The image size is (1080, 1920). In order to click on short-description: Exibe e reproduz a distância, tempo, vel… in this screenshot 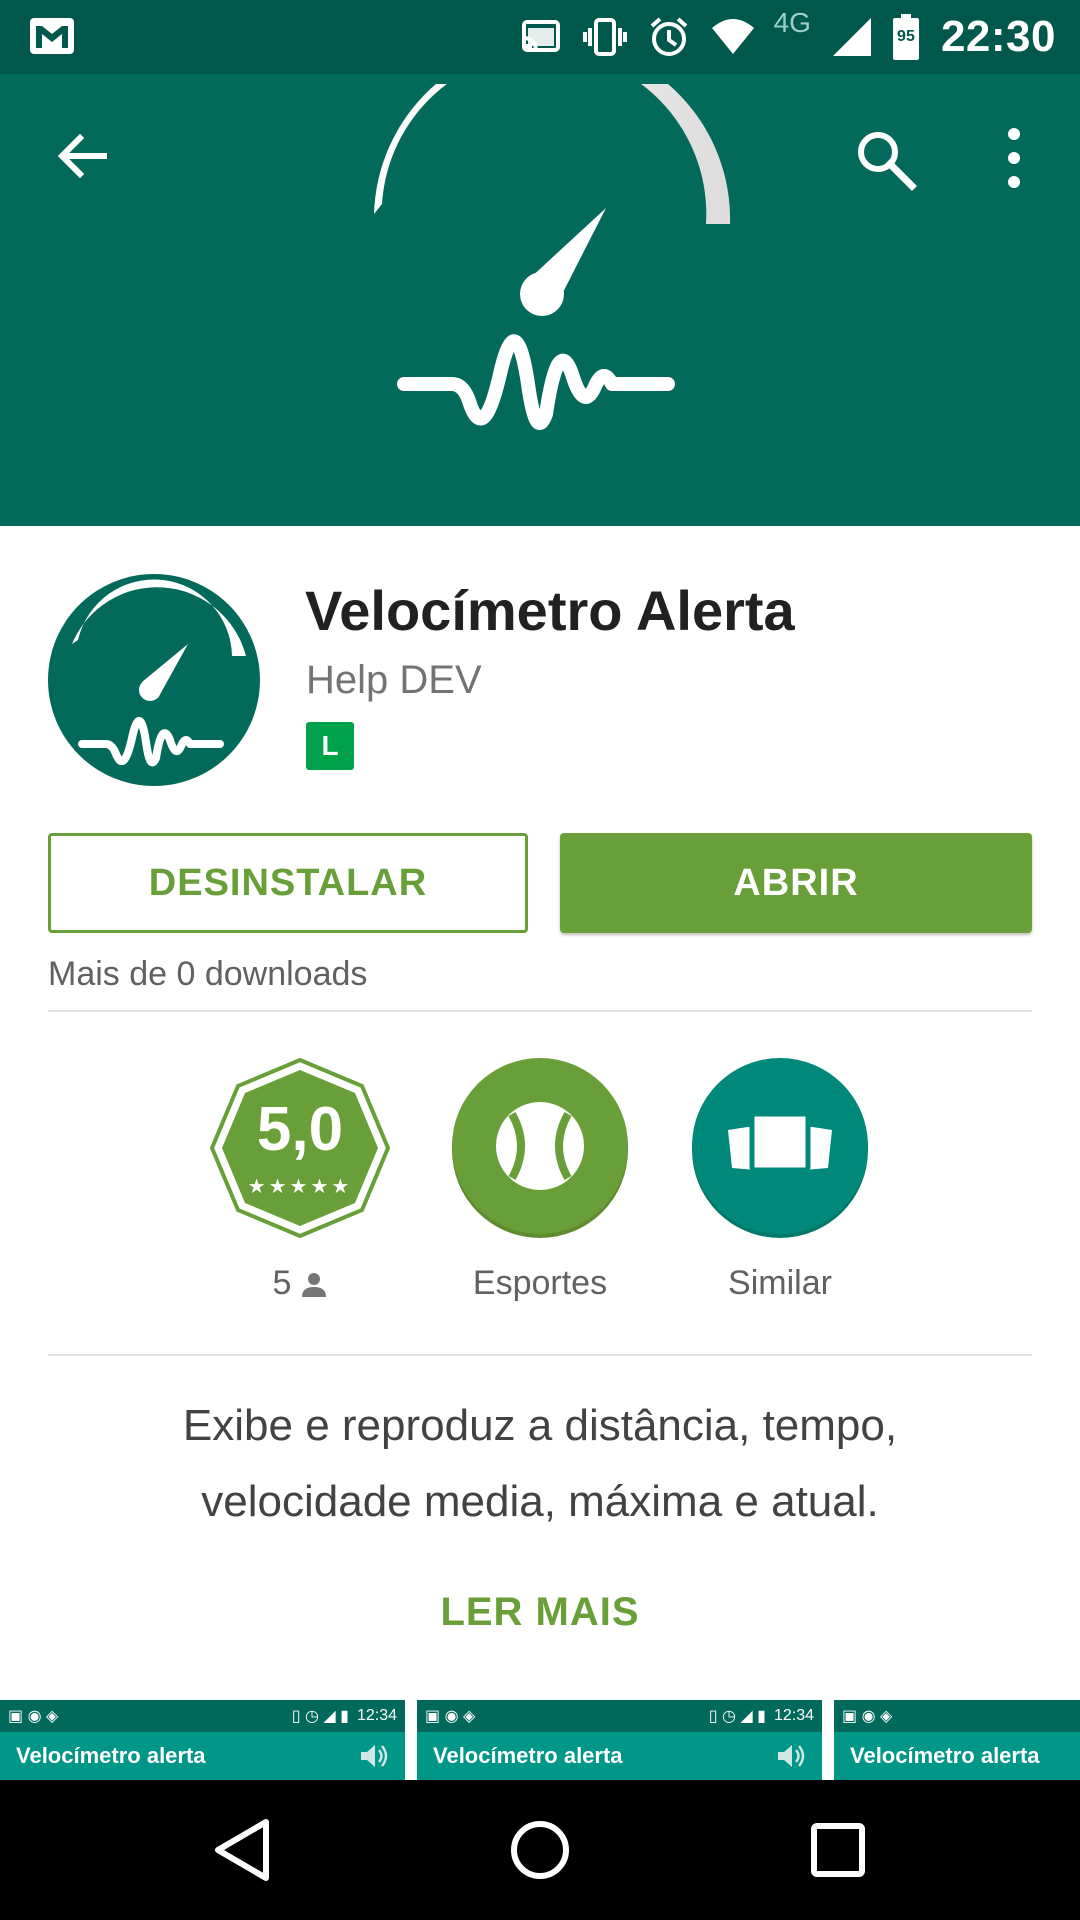, I will do `click(540, 1463)`.